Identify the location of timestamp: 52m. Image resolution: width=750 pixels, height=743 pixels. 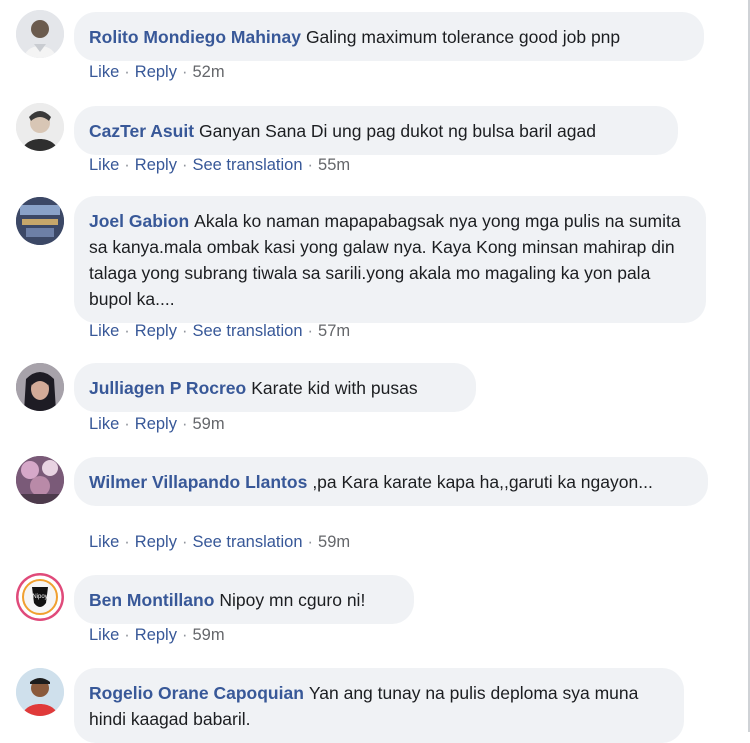
(208, 72).